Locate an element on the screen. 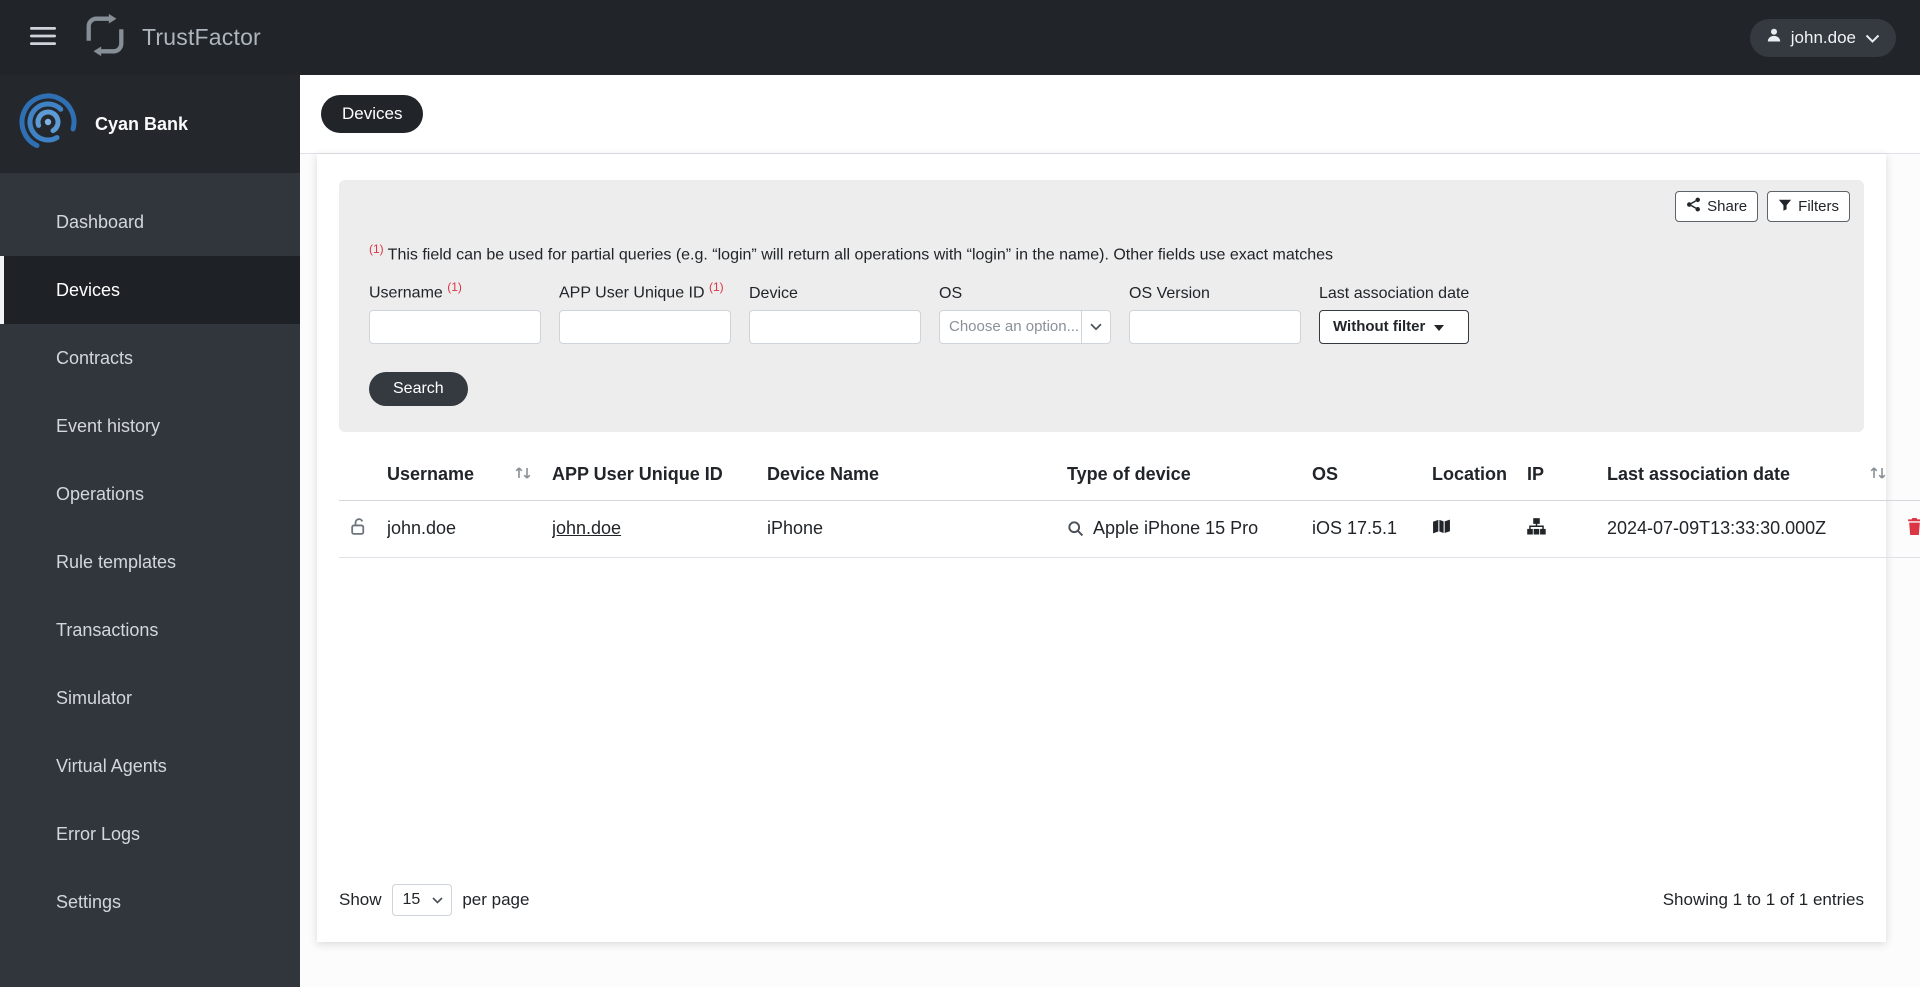 The image size is (1920, 987). device-input is located at coordinates (835, 326).